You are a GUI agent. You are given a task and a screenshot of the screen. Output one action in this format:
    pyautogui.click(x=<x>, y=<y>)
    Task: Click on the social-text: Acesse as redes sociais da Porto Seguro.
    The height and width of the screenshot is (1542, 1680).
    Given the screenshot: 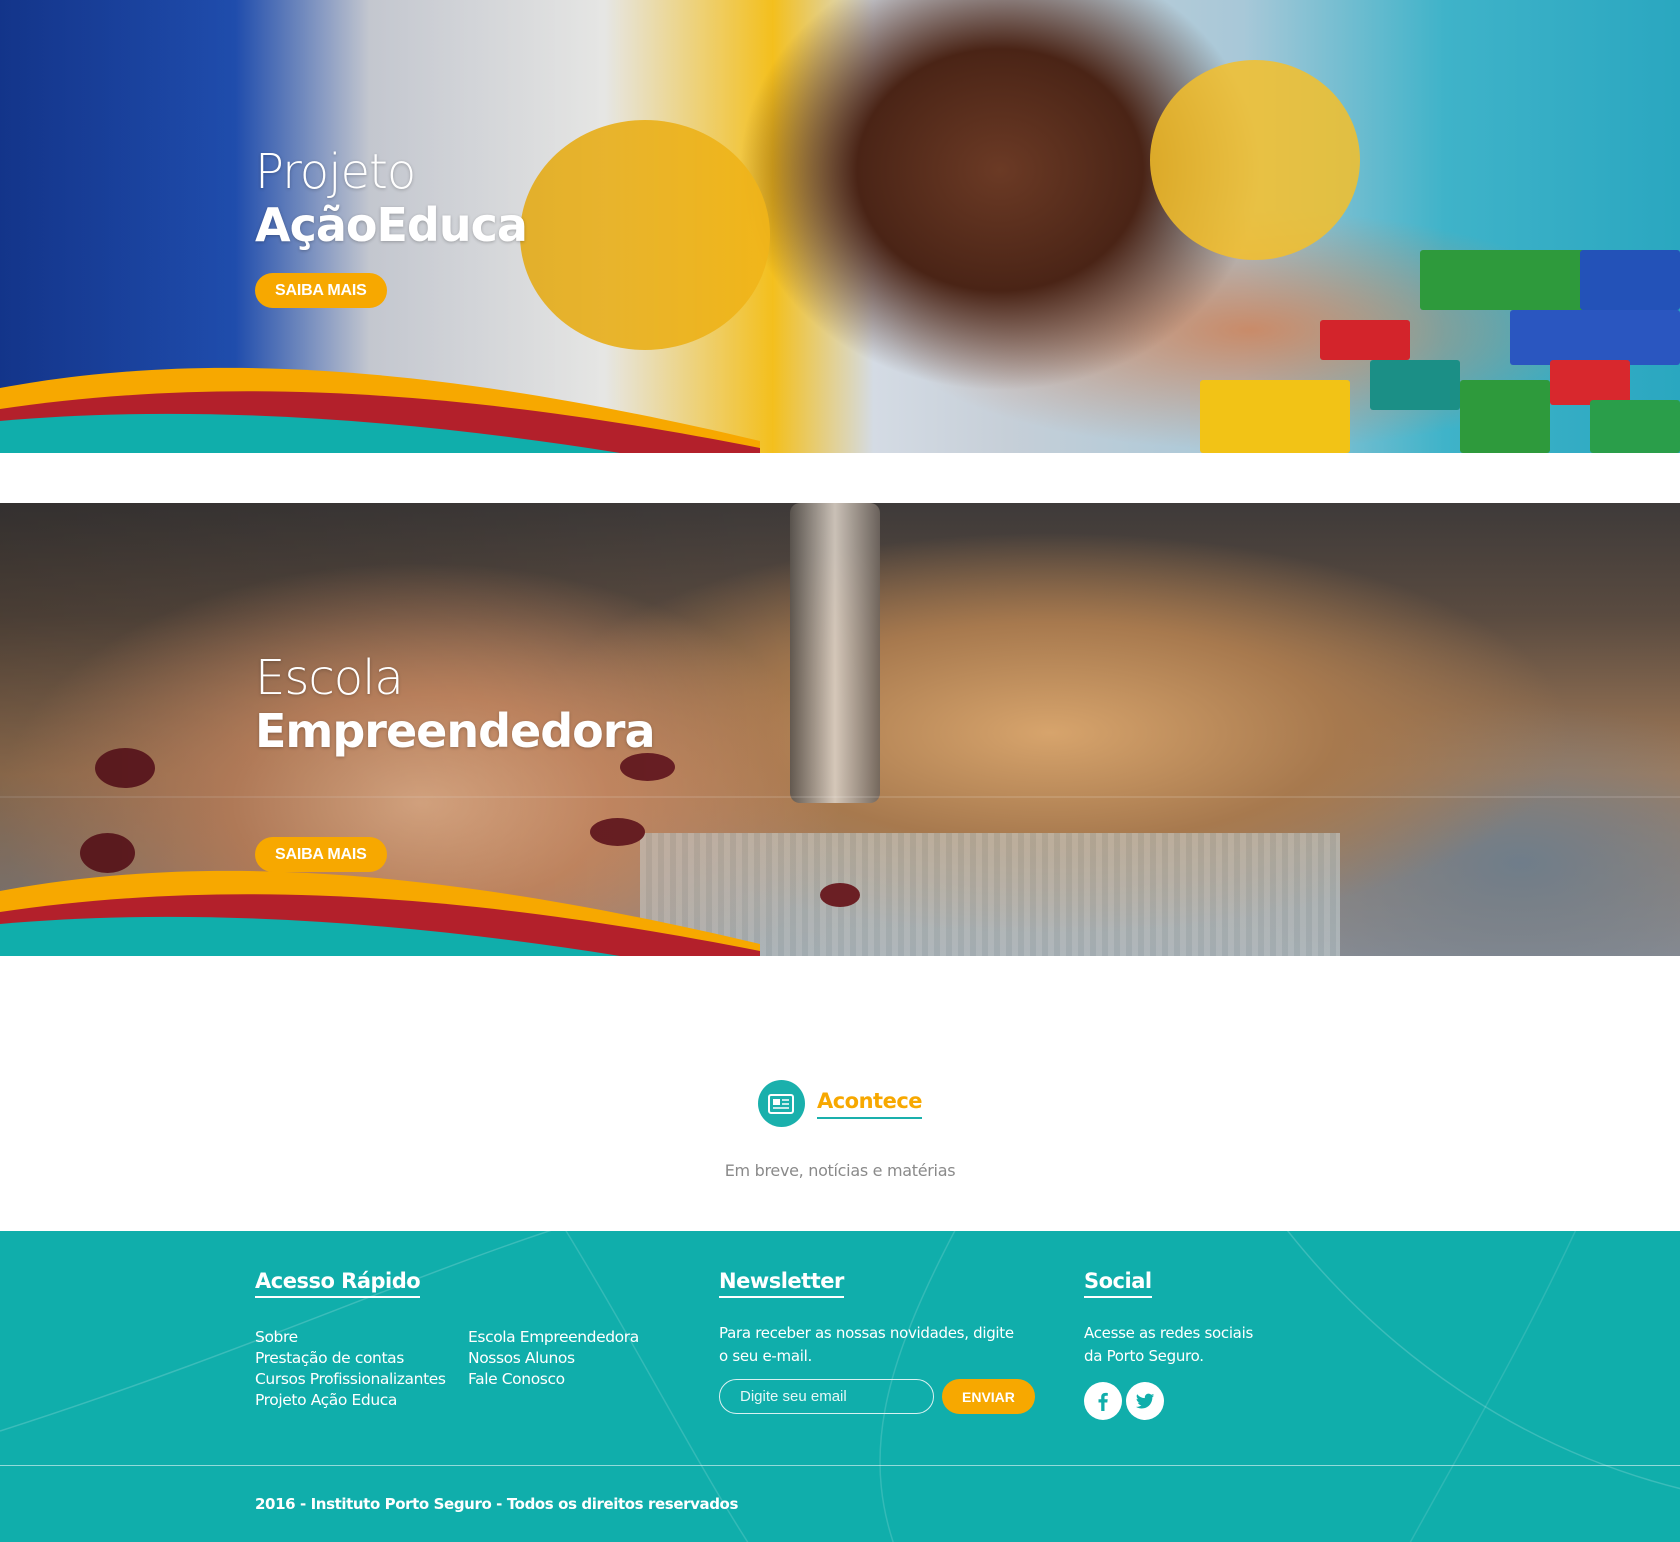 What is the action you would take?
    pyautogui.click(x=1168, y=1344)
    